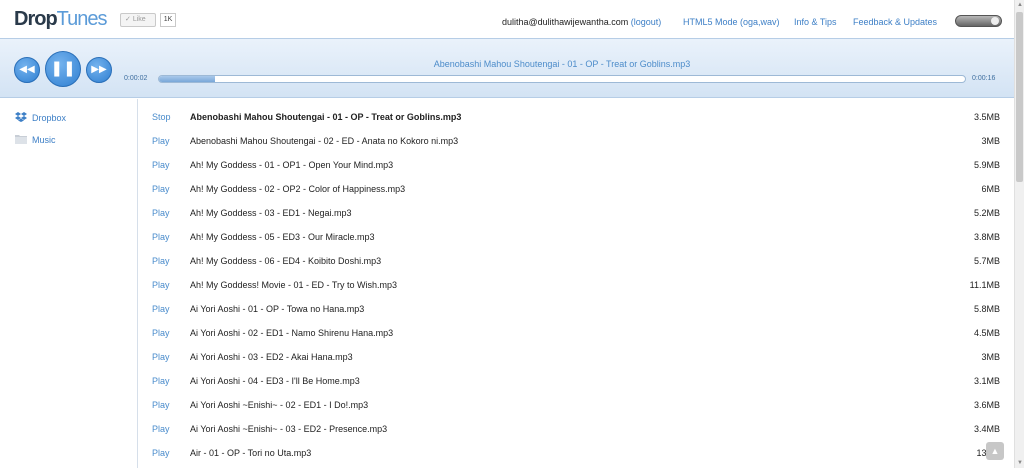 The image size is (1024, 468). What do you see at coordinates (271, 213) in the screenshot?
I see `file-name: Ah! My Goddess - 03 - ED1 - Negai.mp3` at bounding box center [271, 213].